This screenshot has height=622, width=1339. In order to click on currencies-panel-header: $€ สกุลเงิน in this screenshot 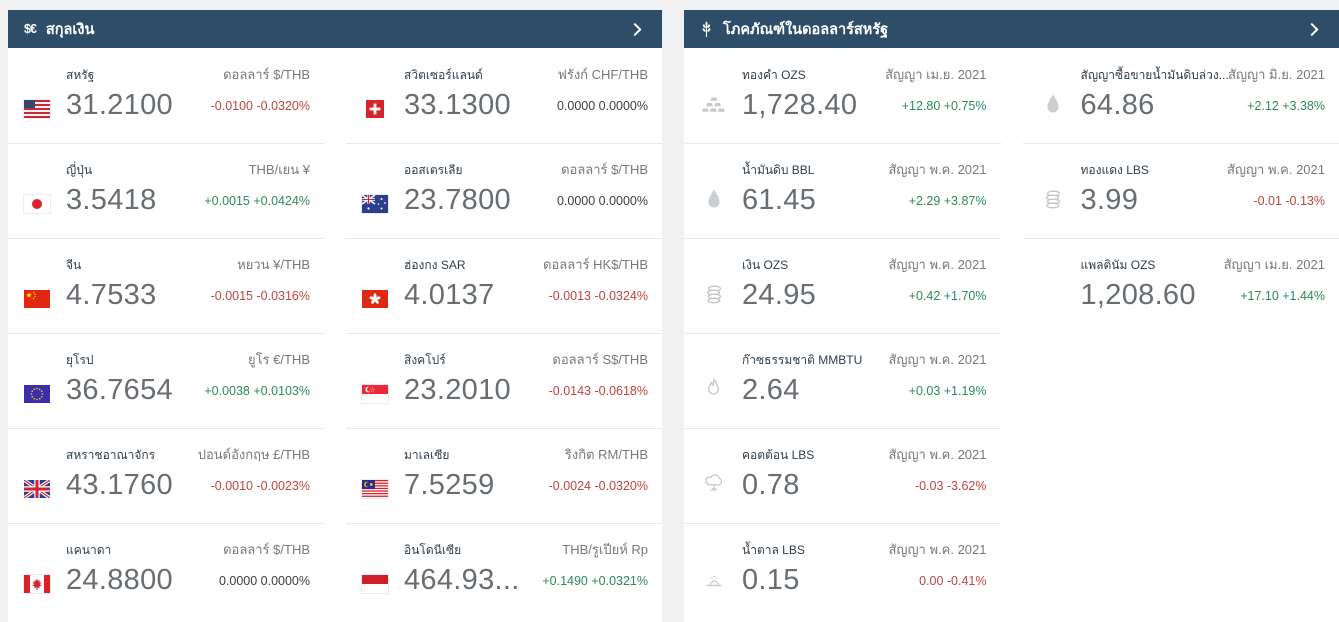, I will do `click(335, 29)`.